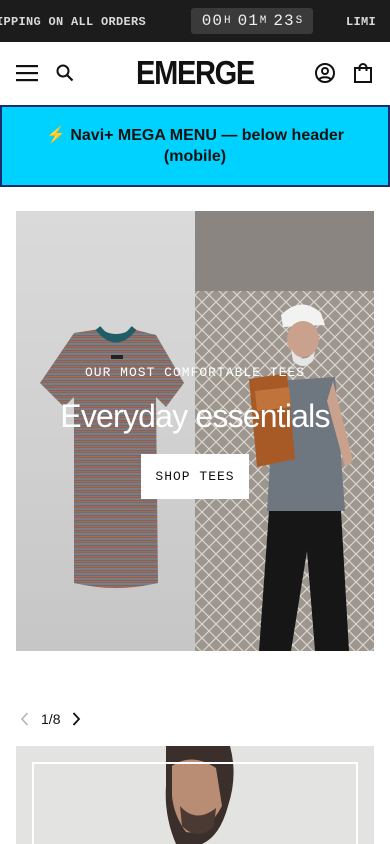  I want to click on countdown-hours-unit: H, so click(227, 21).